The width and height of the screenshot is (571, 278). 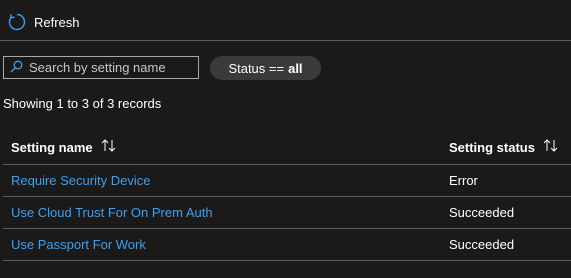 I want to click on table-row: Require Security Device Error, so click(x=287, y=181).